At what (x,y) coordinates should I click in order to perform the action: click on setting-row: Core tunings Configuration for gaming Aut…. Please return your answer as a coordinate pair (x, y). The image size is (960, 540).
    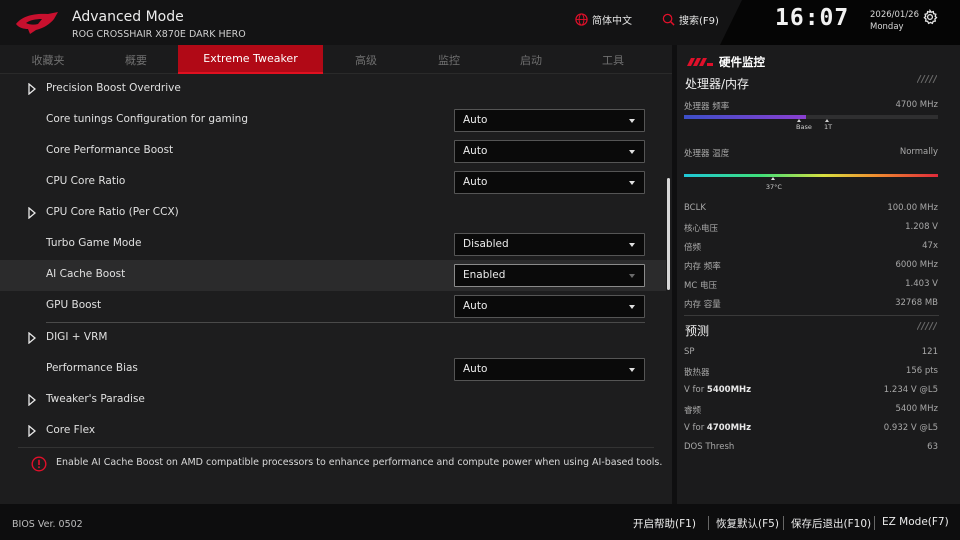
    Looking at the image, I should click on (333, 120).